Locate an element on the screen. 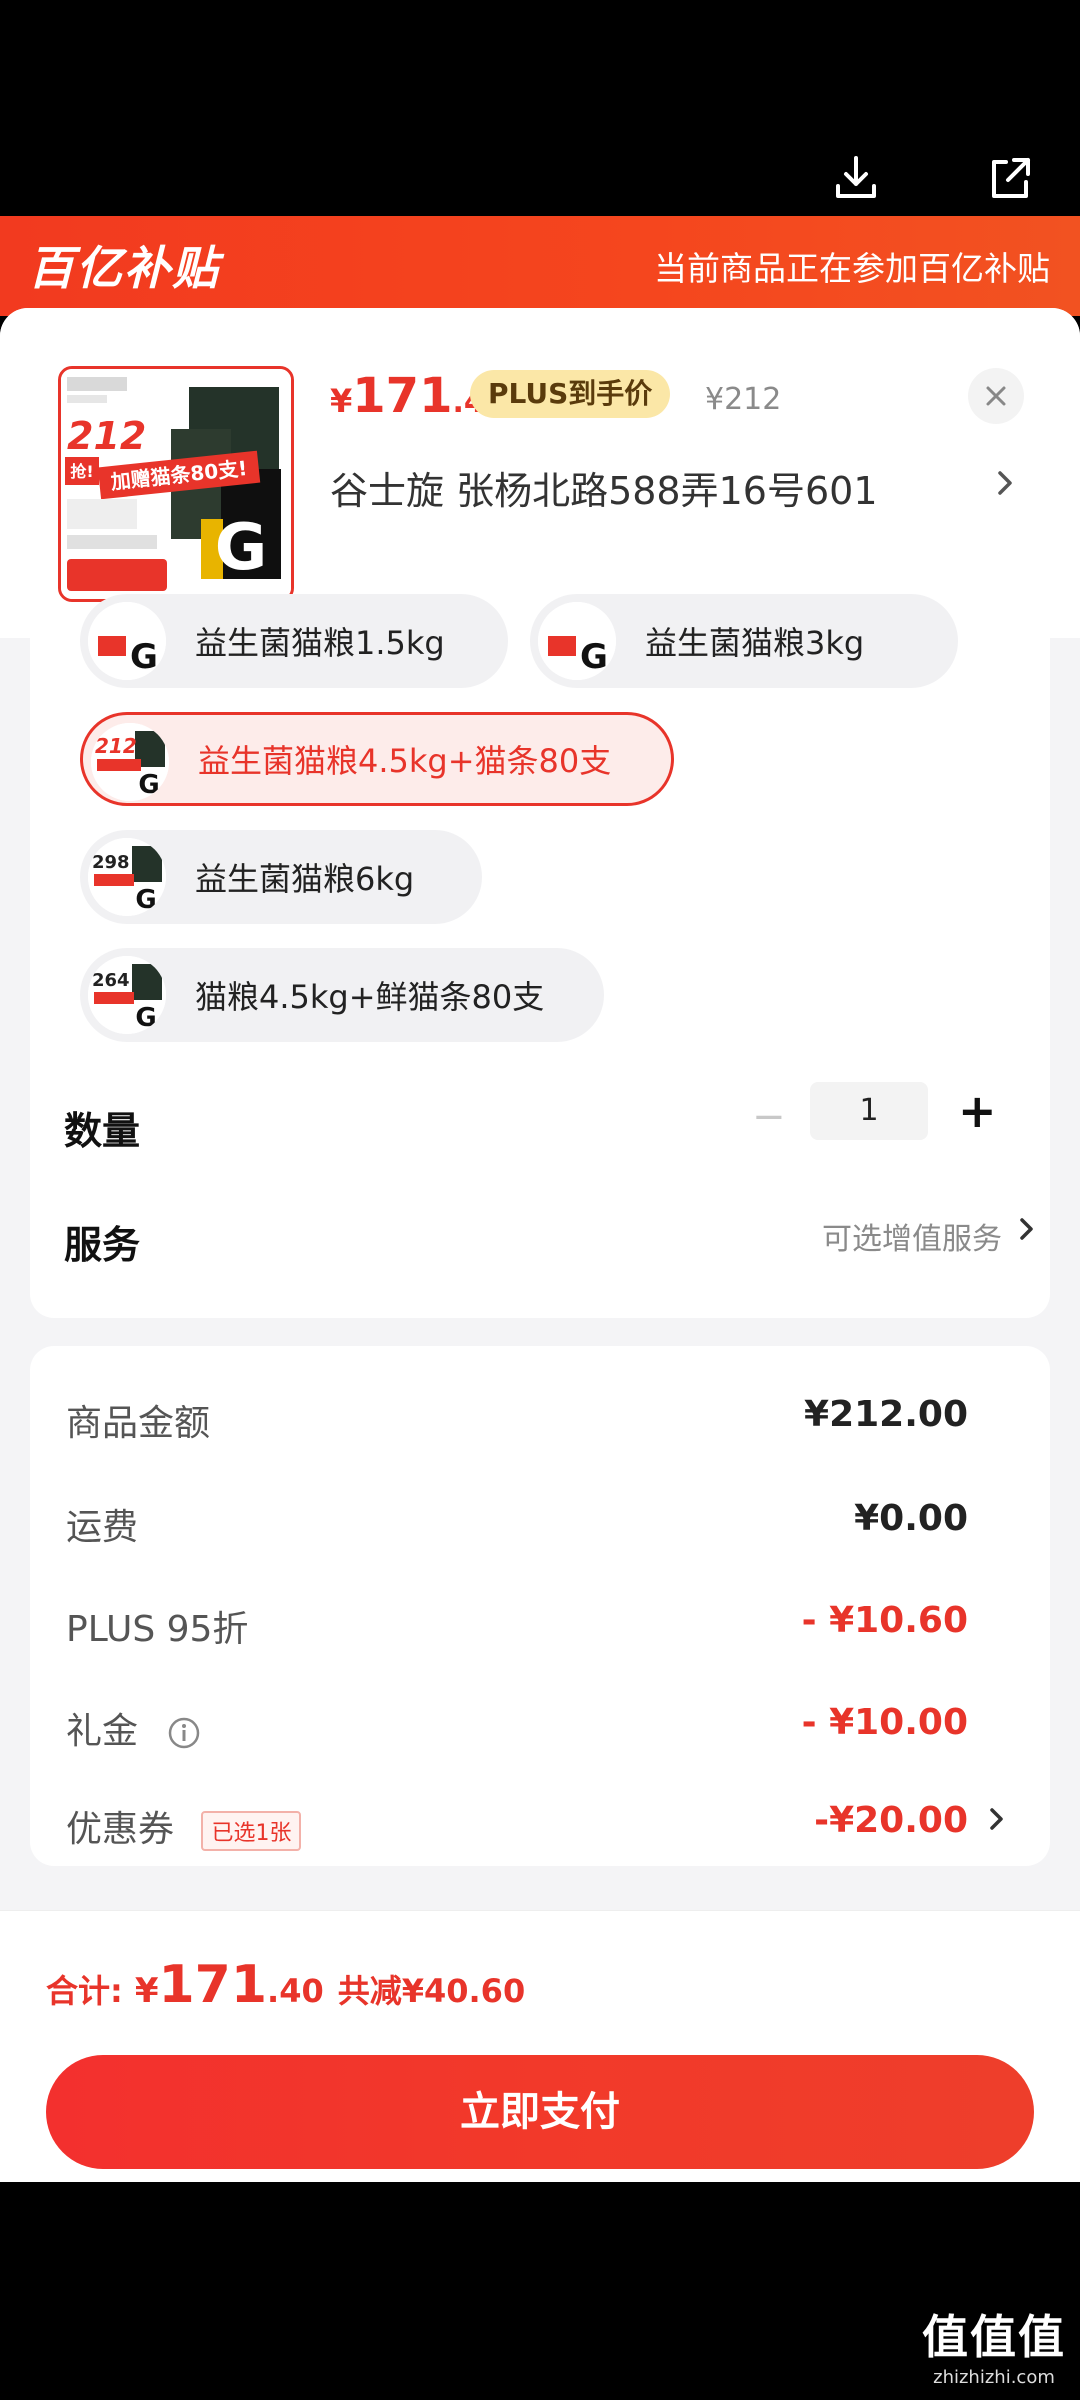  option-chip: G 益生菌猫粮3kg is located at coordinates (744, 641).